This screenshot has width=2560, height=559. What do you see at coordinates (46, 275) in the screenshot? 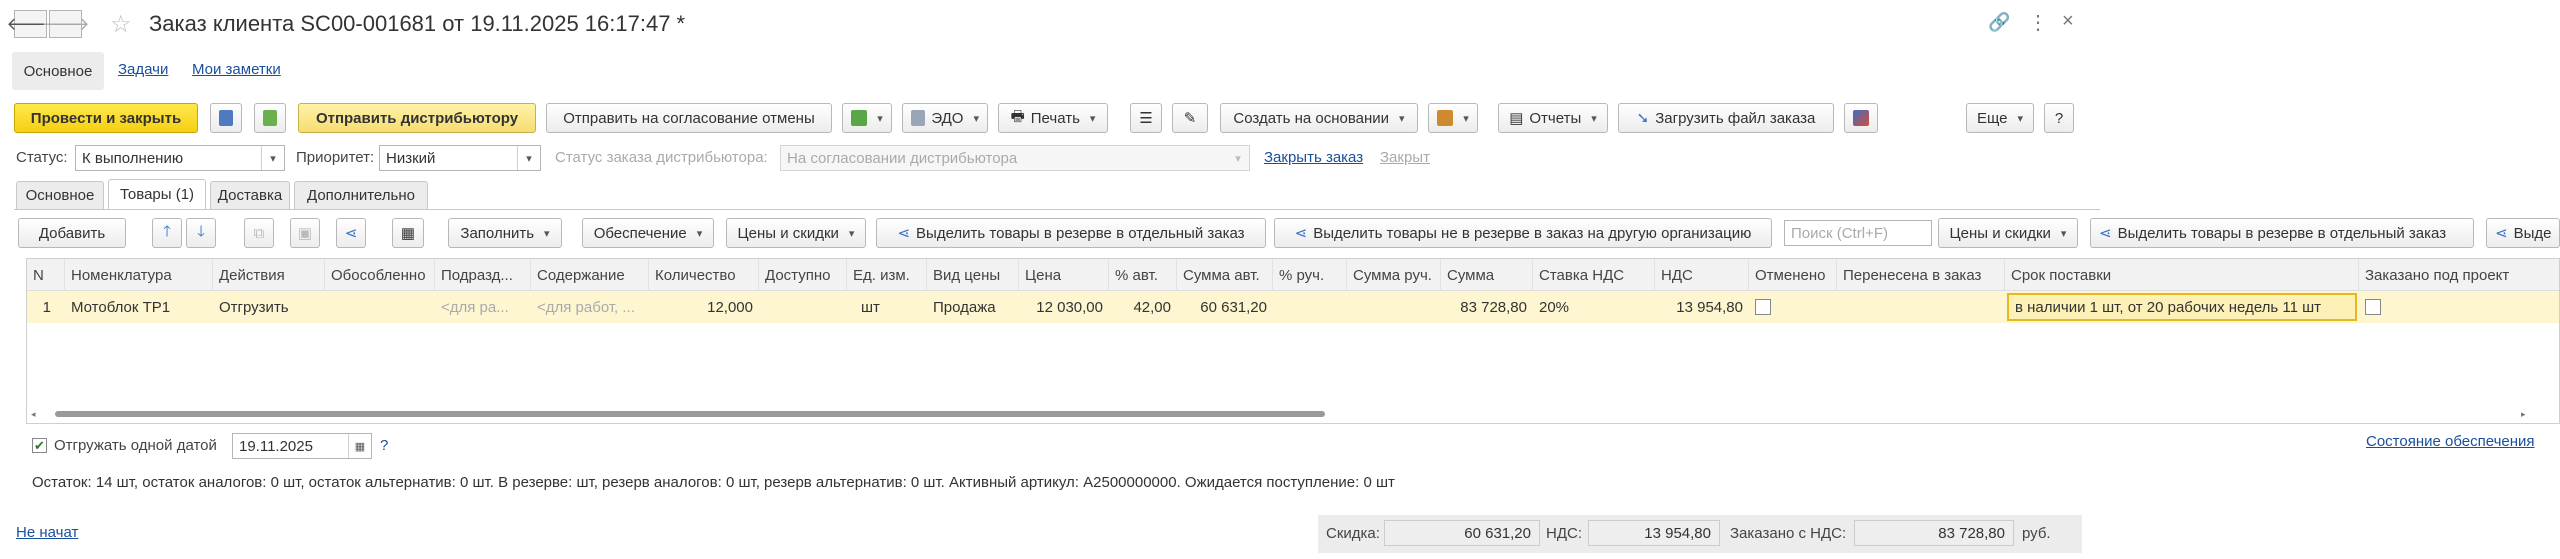
I see `column-header: N` at bounding box center [46, 275].